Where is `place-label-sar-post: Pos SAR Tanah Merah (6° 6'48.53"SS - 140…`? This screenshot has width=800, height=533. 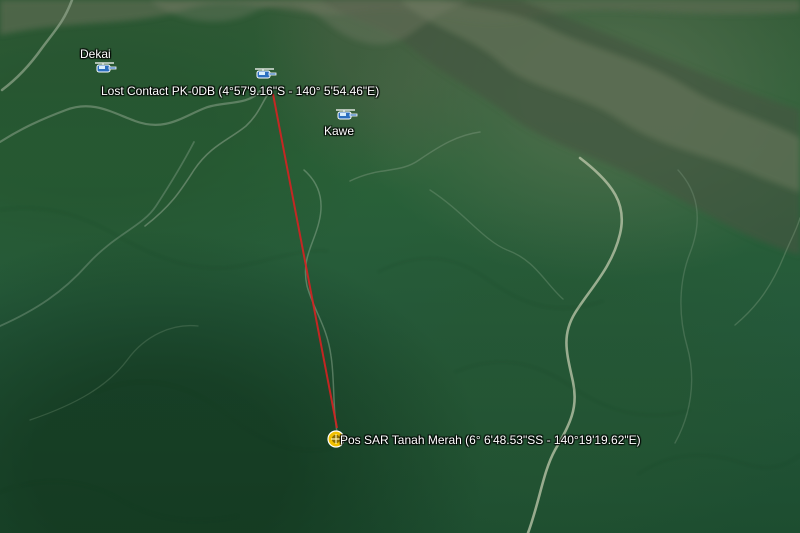 place-label-sar-post: Pos SAR Tanah Merah (6° 6'48.53"SS - 140… is located at coordinates (490, 440).